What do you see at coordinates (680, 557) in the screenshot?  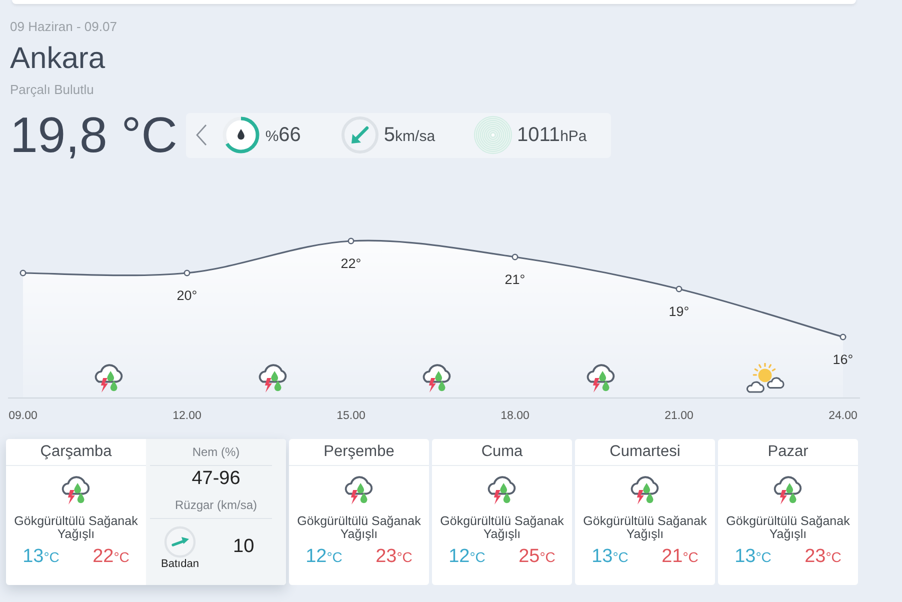 I see `high-temperature: 21°C` at bounding box center [680, 557].